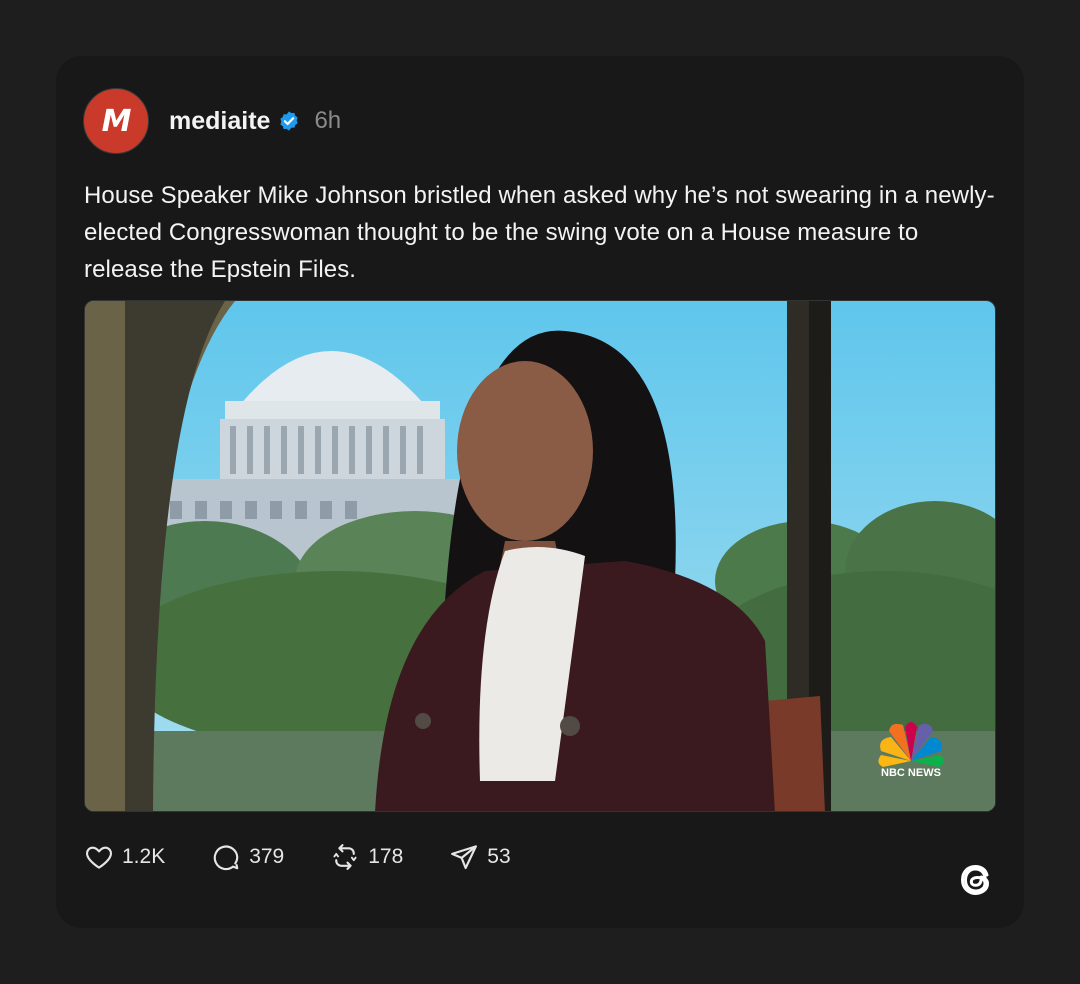 This screenshot has height=984, width=1080. What do you see at coordinates (99, 857) in the screenshot?
I see `heart-icon` at bounding box center [99, 857].